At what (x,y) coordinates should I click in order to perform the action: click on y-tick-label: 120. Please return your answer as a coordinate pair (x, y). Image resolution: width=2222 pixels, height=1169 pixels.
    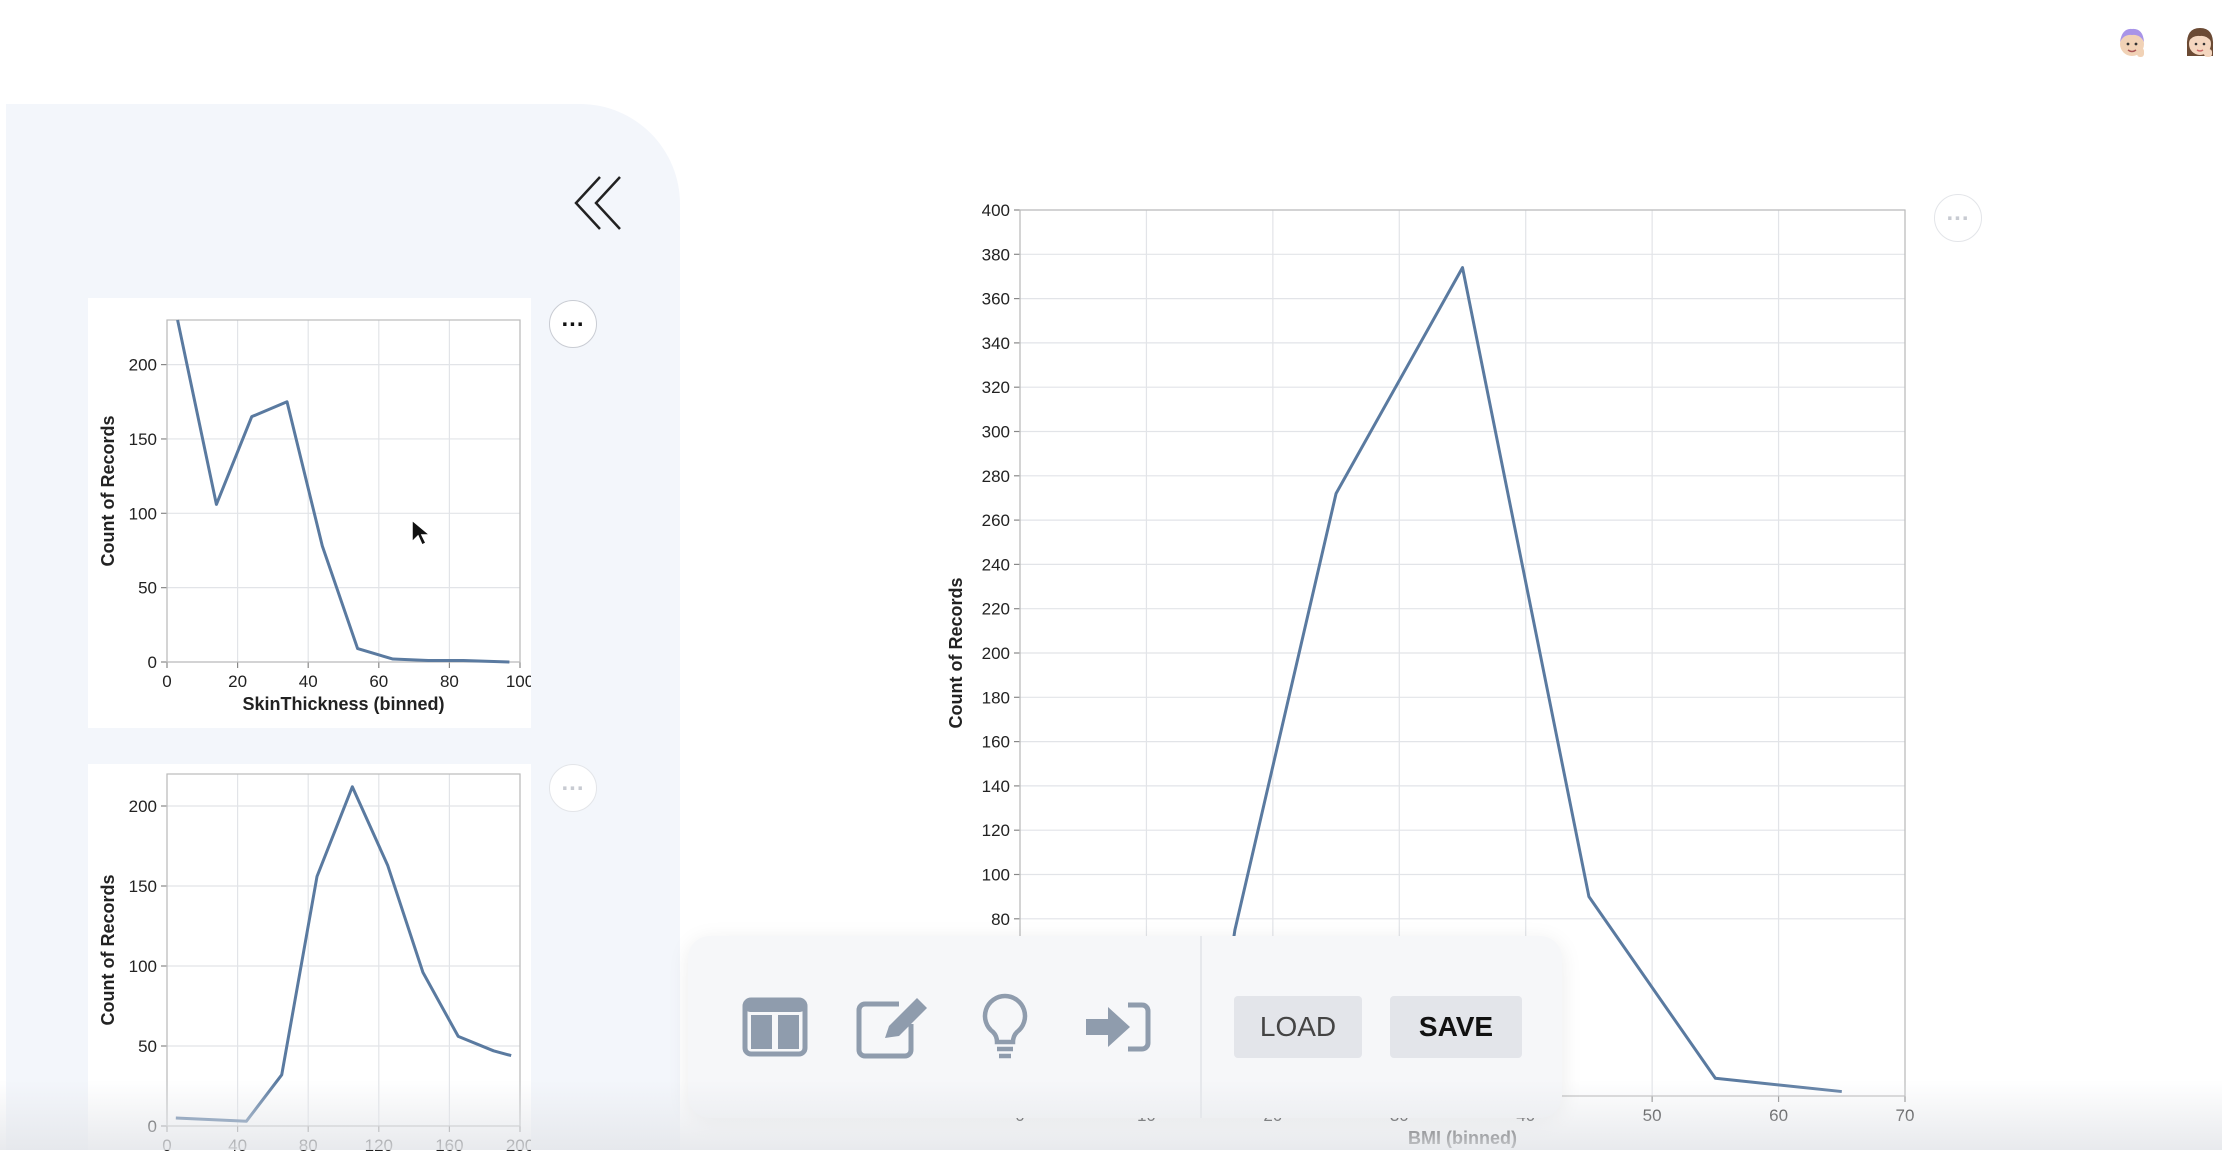
    Looking at the image, I should click on (996, 830).